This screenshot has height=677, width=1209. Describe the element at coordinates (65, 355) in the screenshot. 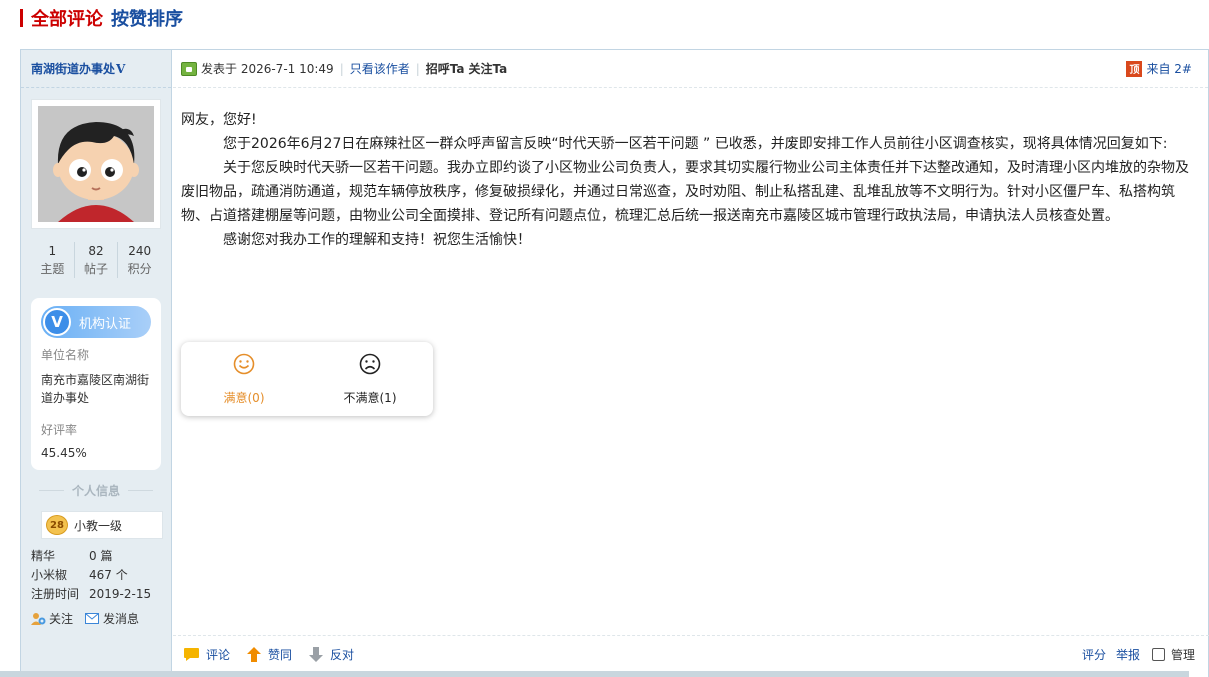

I see `unit-name-label: 单位名称` at that location.